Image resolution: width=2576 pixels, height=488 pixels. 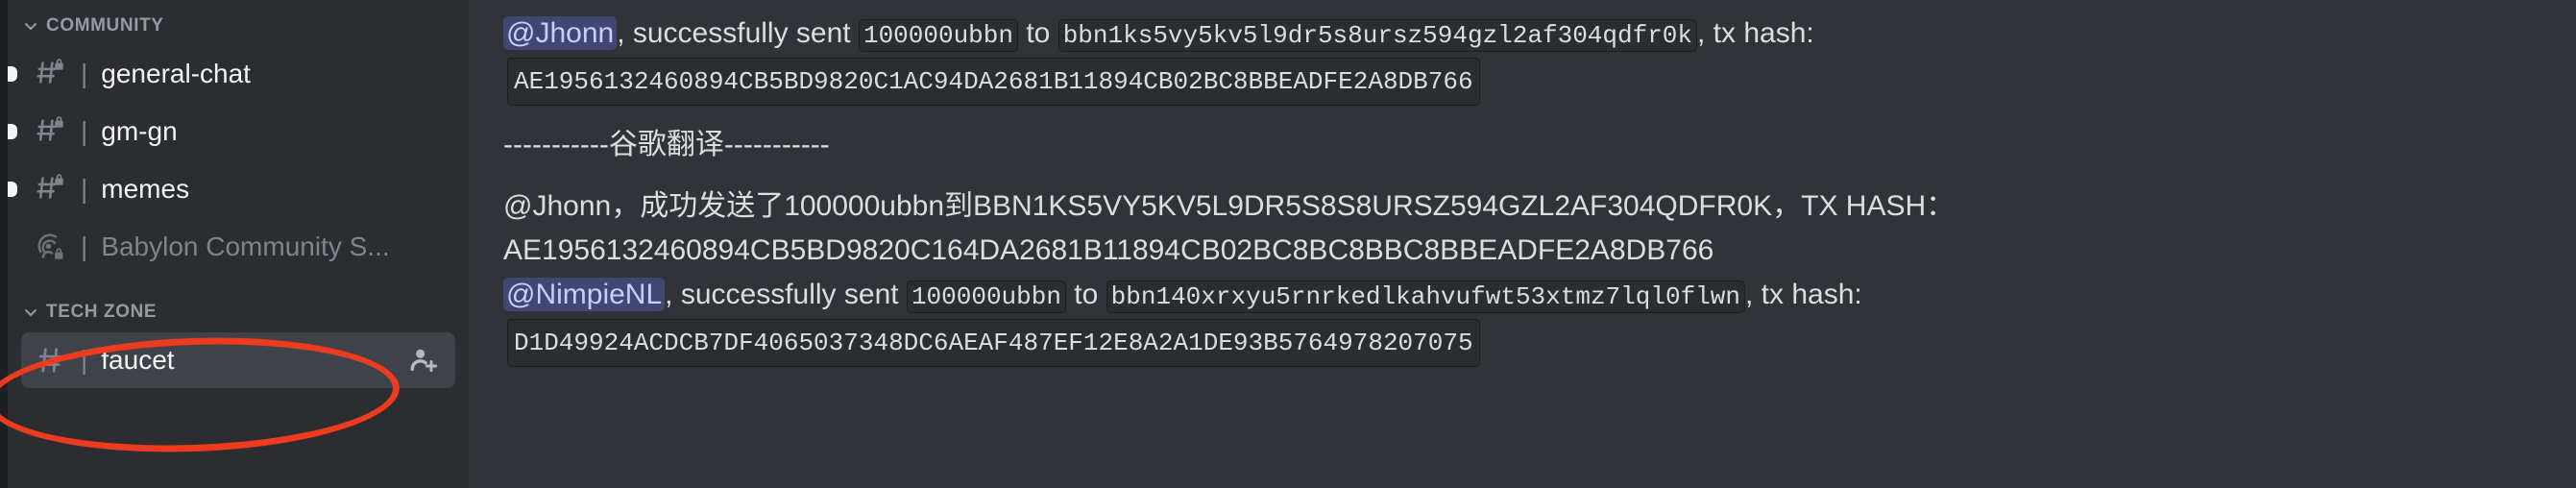 What do you see at coordinates (138, 360) in the screenshot?
I see `sidebar-item-label: faucet` at bounding box center [138, 360].